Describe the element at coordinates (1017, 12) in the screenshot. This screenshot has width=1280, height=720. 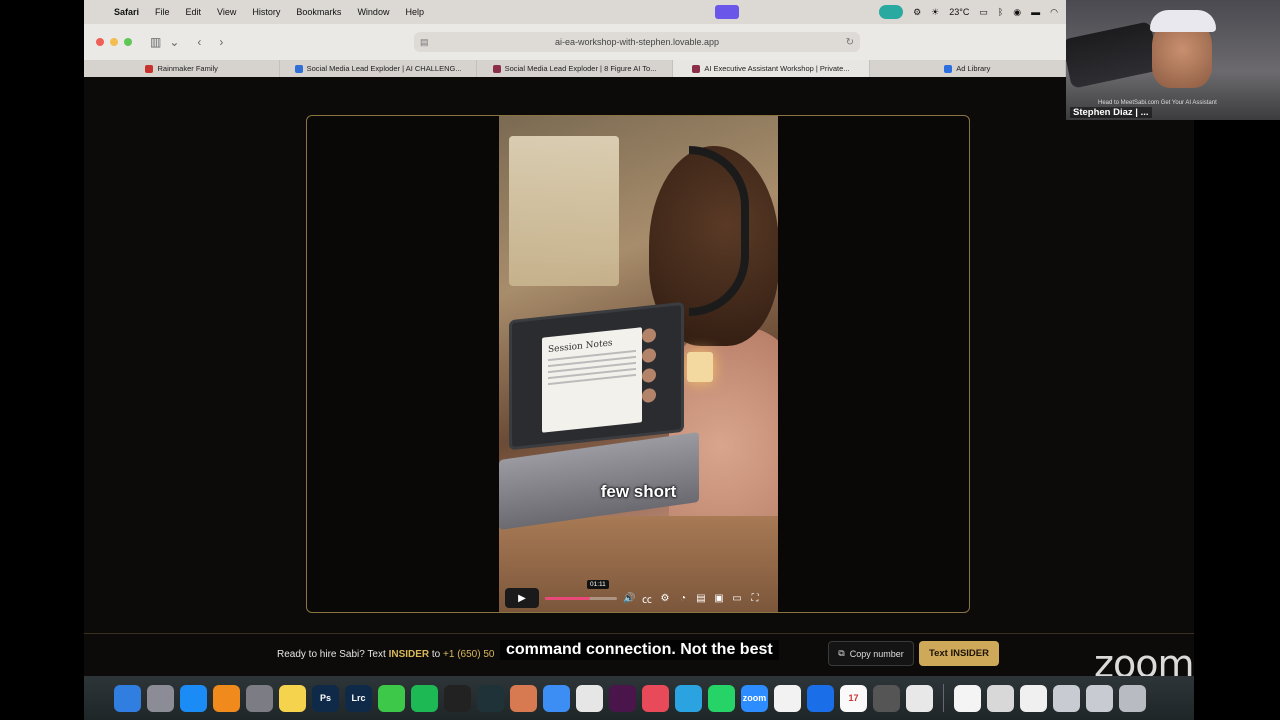
I see `play-status-icon: ◉` at that location.